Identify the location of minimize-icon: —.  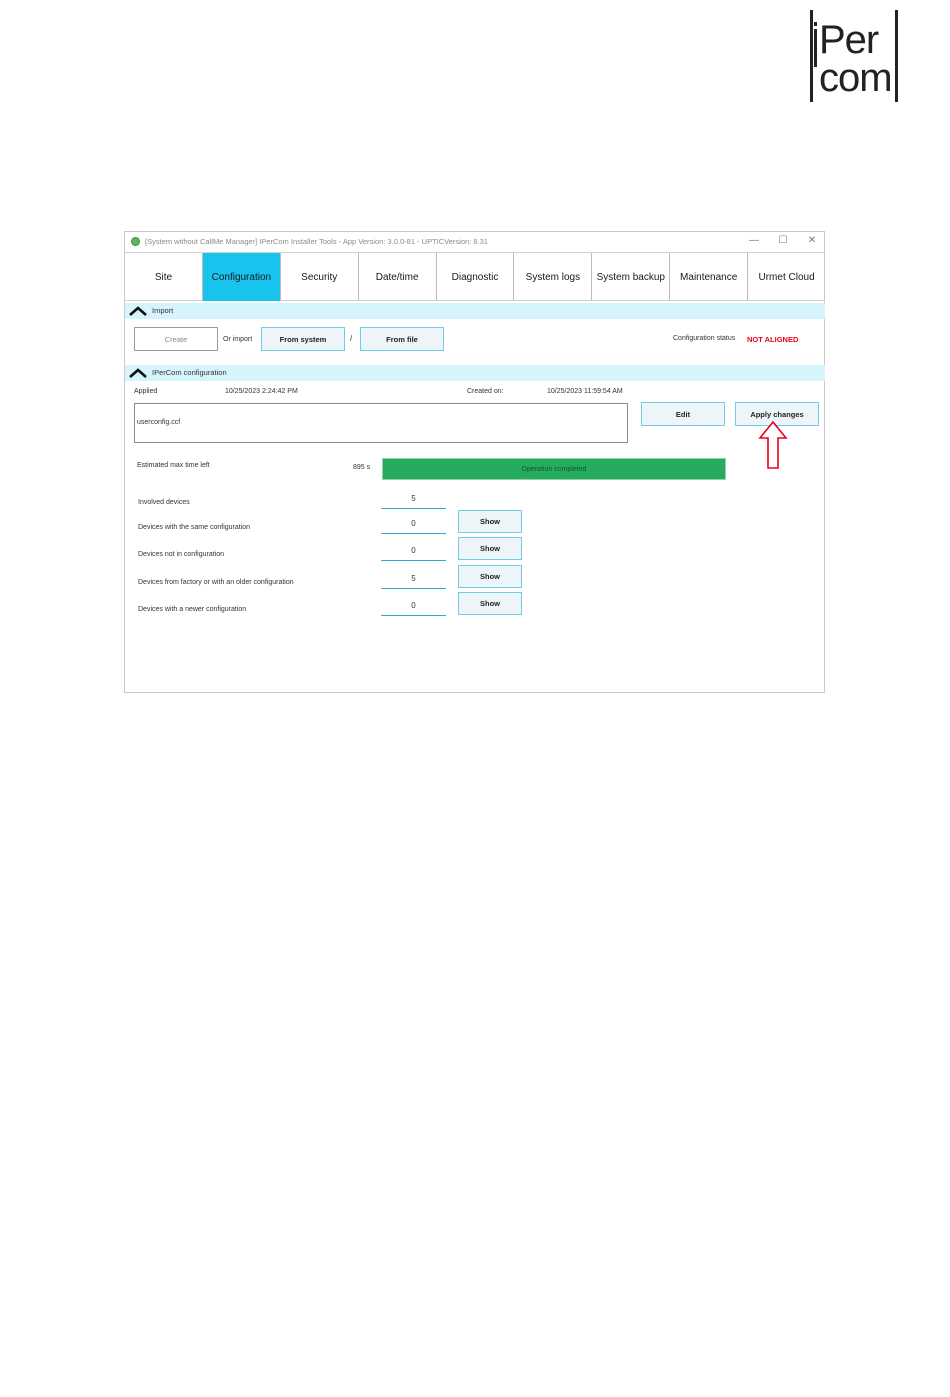
(754, 240).